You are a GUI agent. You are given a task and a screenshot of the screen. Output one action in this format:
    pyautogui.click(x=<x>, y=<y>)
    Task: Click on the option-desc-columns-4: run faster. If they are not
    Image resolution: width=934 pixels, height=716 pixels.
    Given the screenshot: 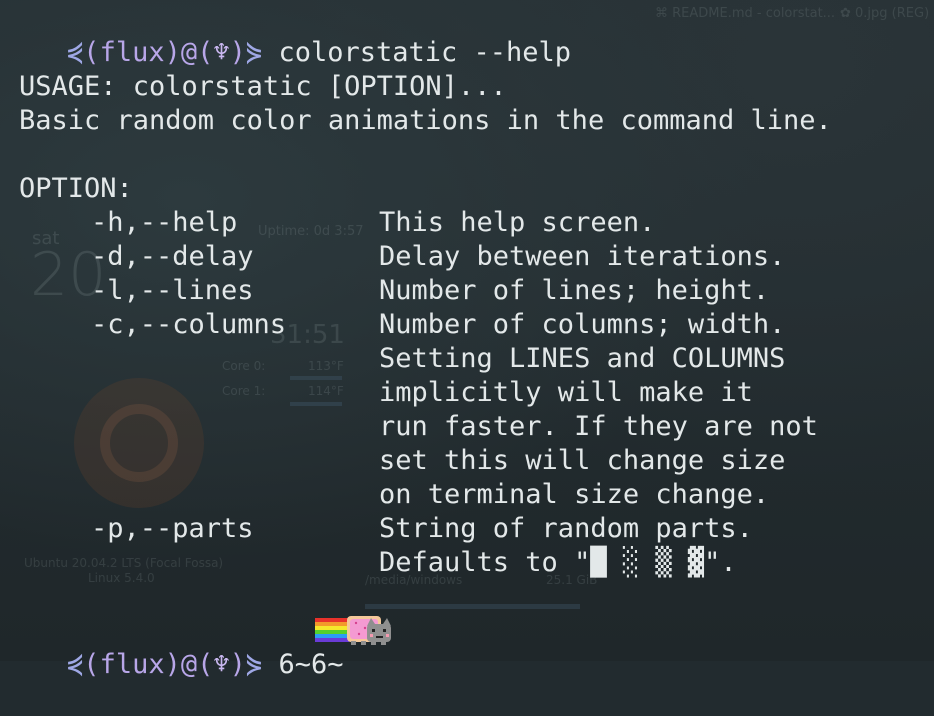 What is the action you would take?
    pyautogui.click(x=598, y=426)
    